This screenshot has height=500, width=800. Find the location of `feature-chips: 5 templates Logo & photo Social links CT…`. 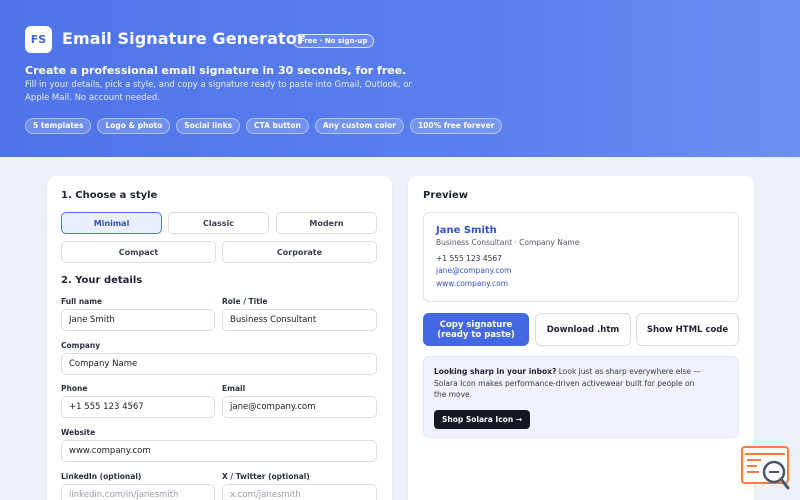

feature-chips: 5 templates Logo & photo Social links CT… is located at coordinates (264, 126).